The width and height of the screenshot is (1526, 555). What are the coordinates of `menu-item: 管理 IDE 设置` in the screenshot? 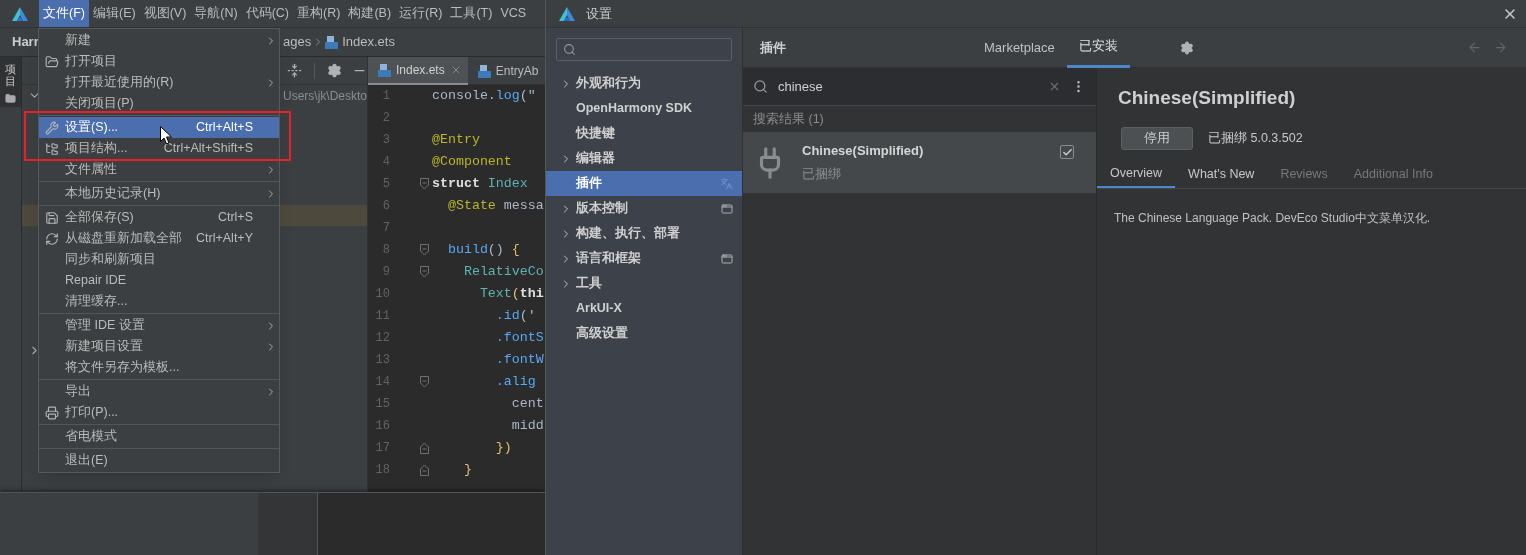 It's located at (159, 325).